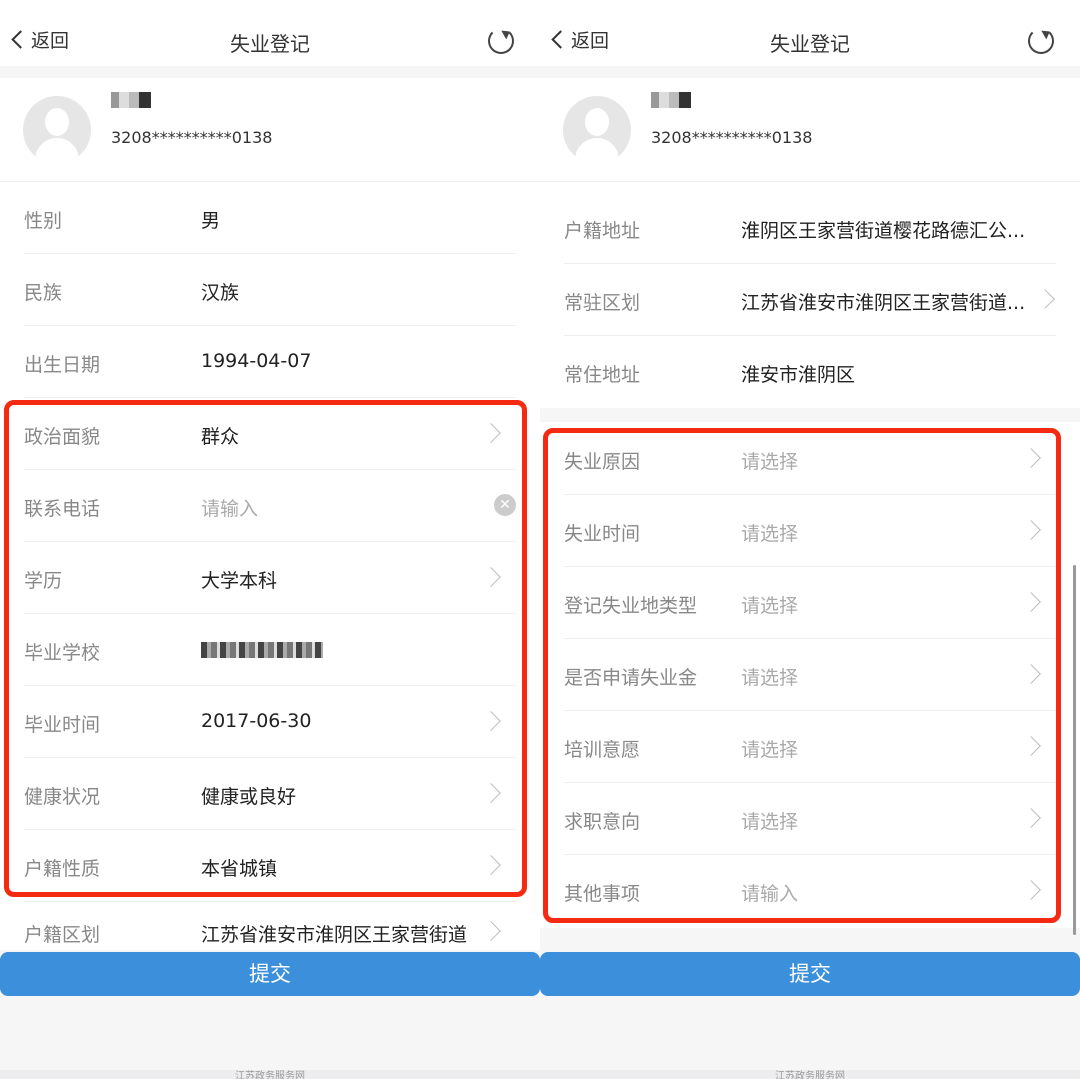  Describe the element at coordinates (62, 935) in the screenshot. I see `field-label: 户籍区划` at that location.